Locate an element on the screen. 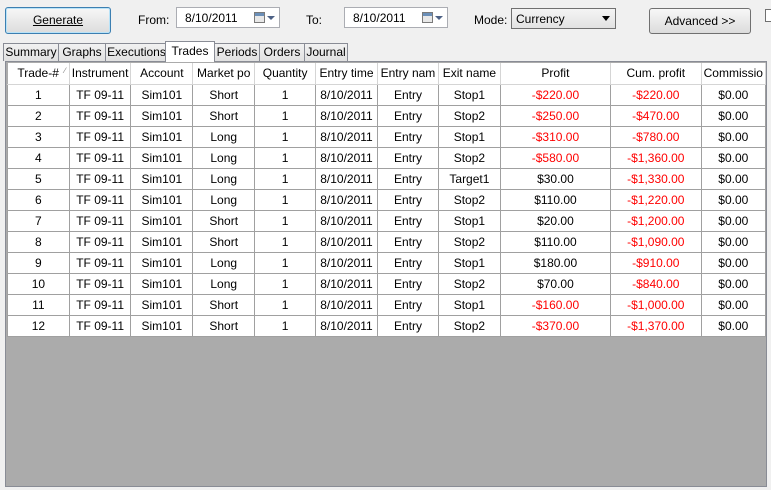 This screenshot has width=771, height=490. column-header-label: Cum. profit is located at coordinates (656, 73).